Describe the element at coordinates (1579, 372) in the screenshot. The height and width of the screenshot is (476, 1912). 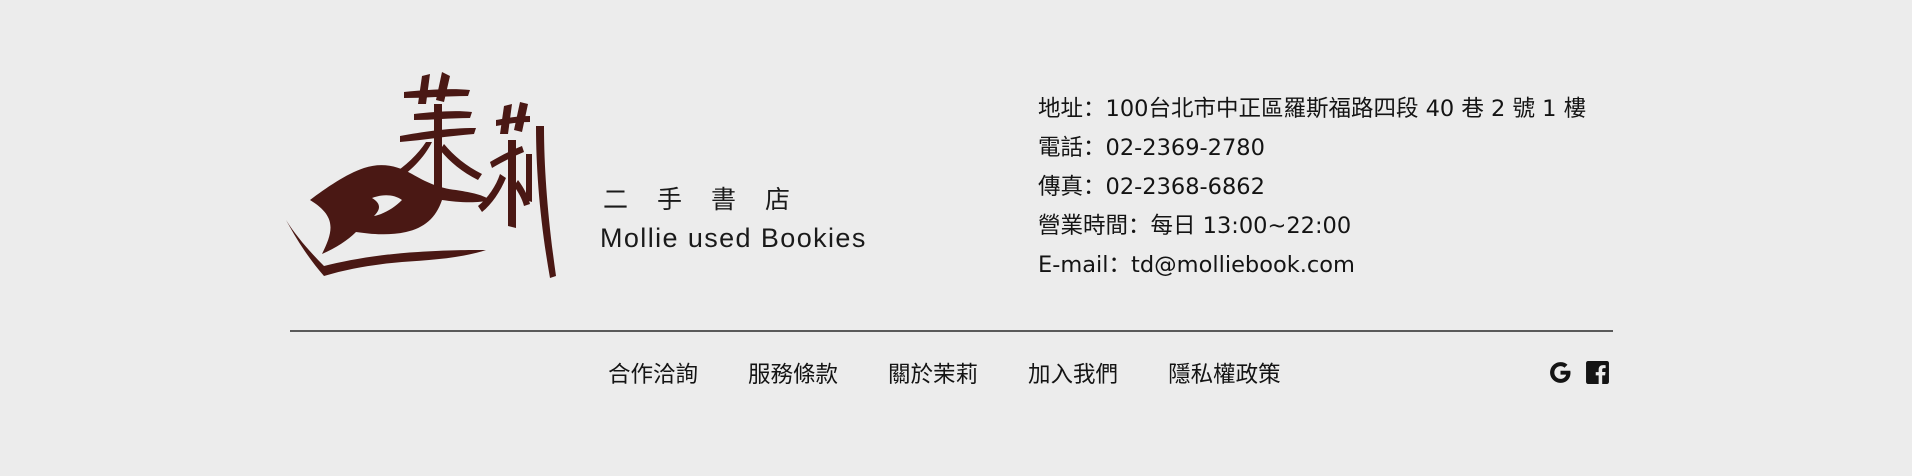
I see `social-links` at that location.